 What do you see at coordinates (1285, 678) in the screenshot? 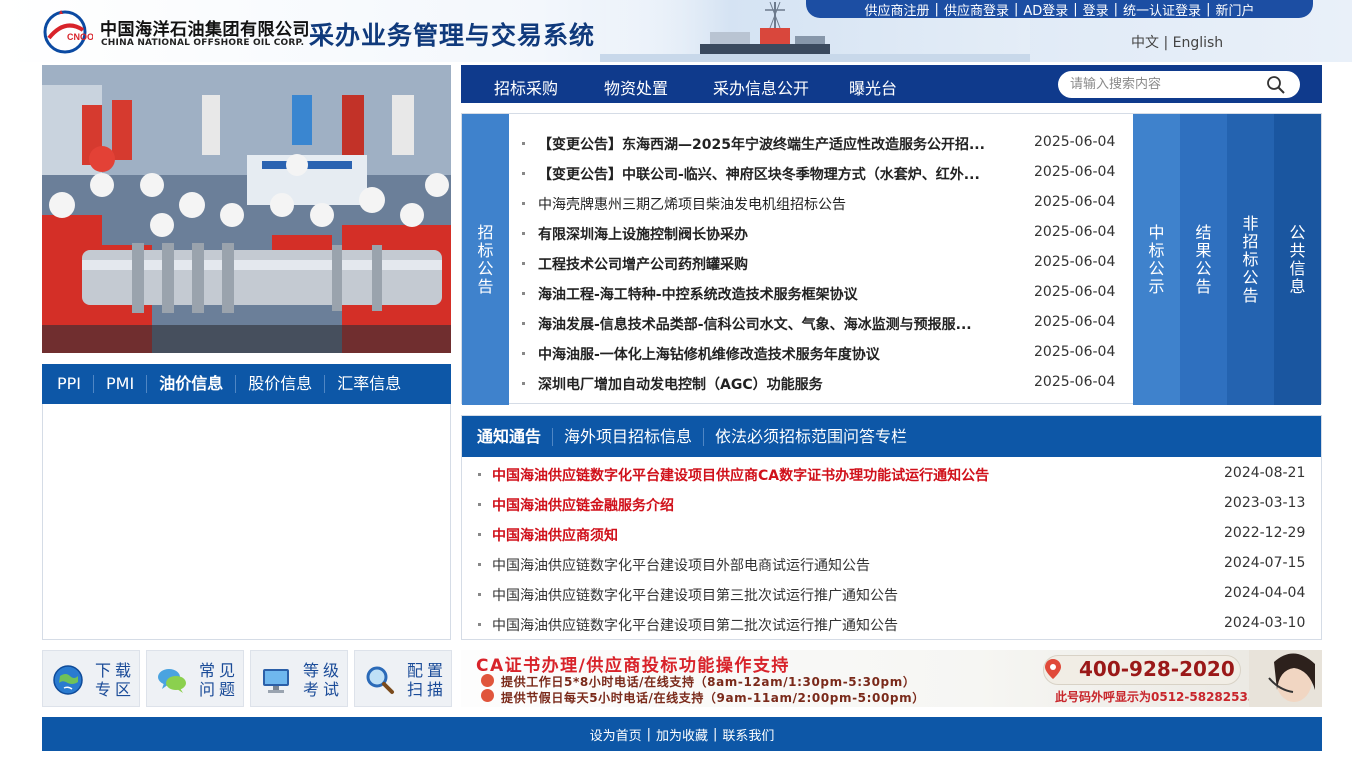
I see `support-agent-photo` at bounding box center [1285, 678].